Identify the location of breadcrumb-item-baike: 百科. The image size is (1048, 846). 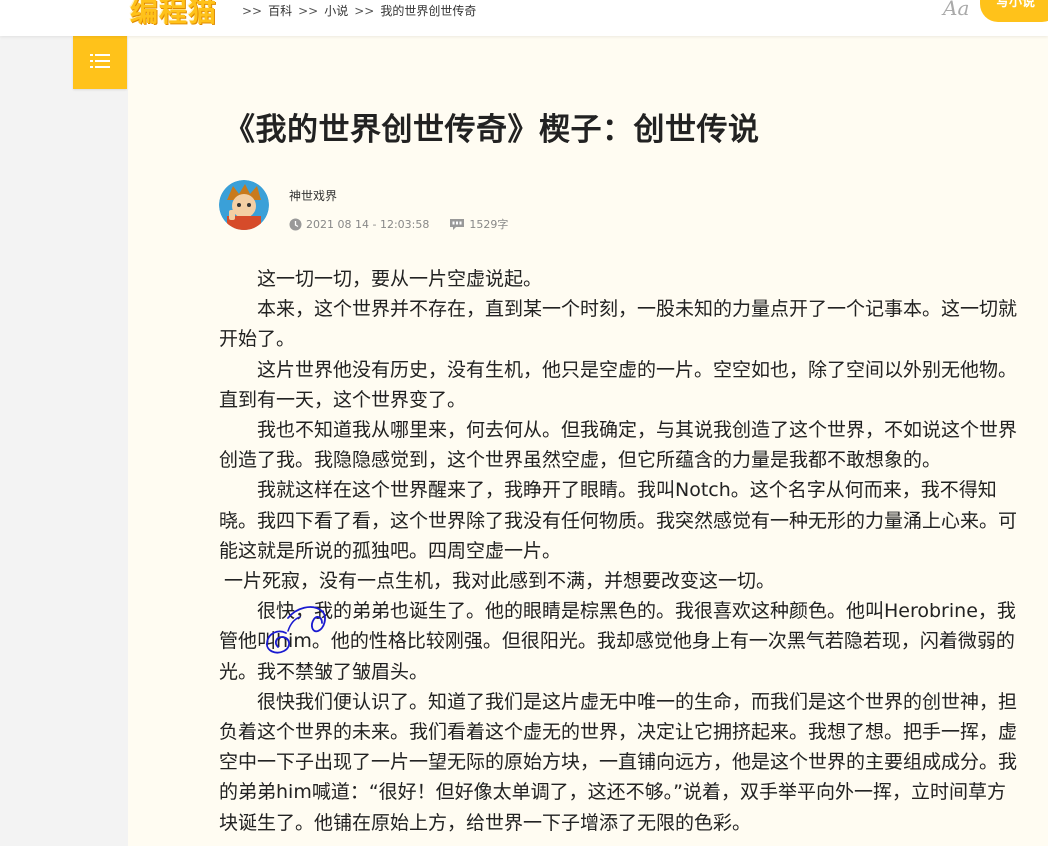
(280, 10).